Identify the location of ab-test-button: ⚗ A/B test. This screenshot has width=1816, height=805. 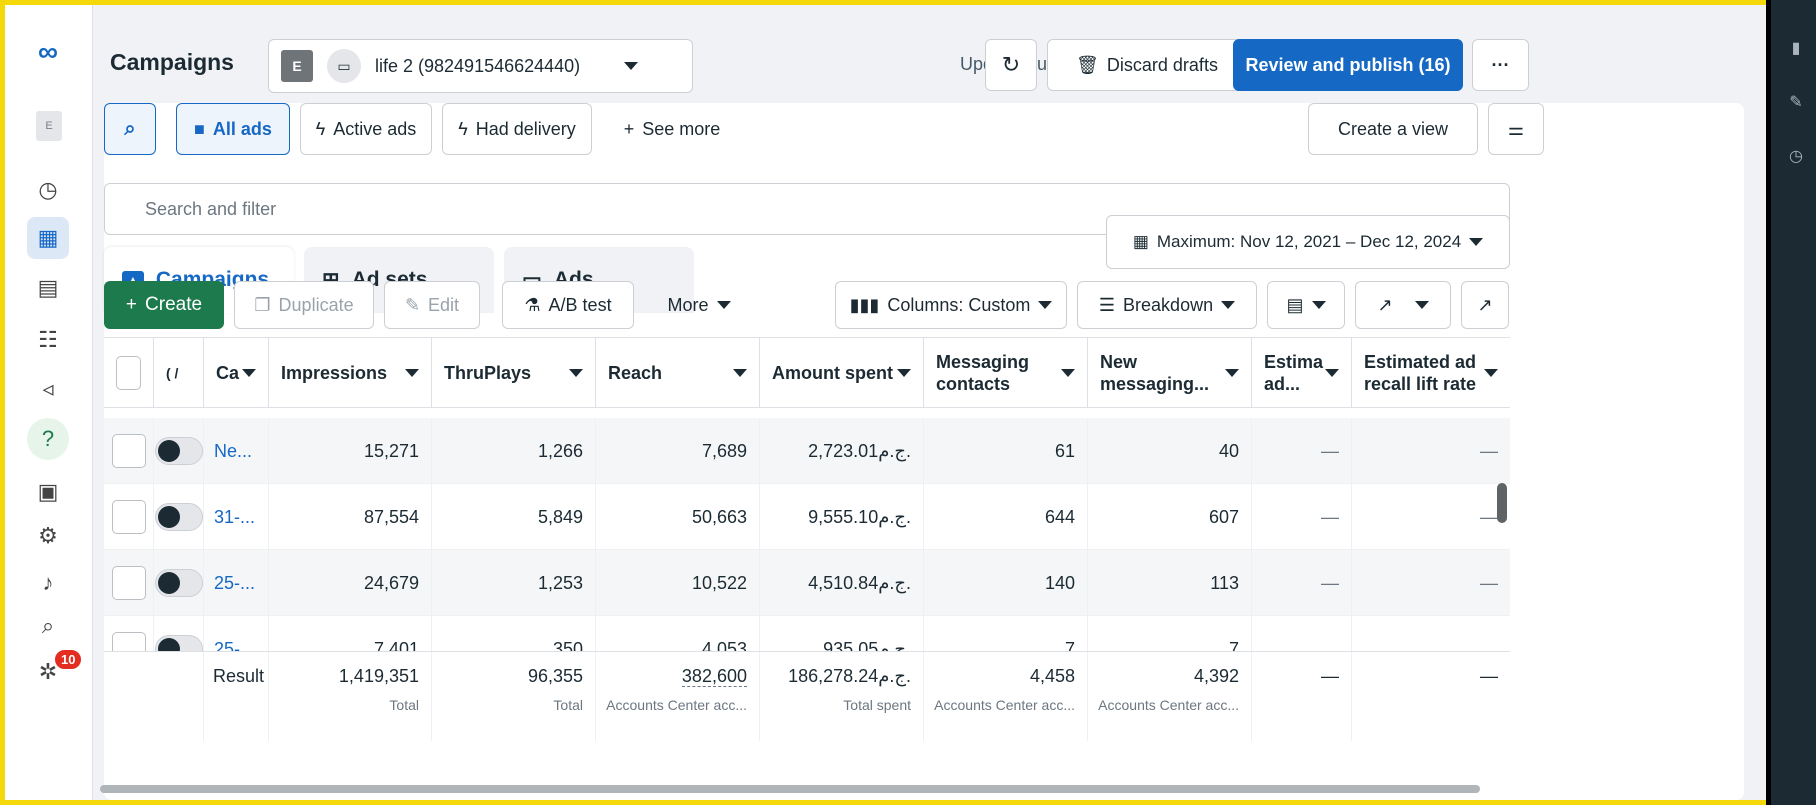
(568, 305).